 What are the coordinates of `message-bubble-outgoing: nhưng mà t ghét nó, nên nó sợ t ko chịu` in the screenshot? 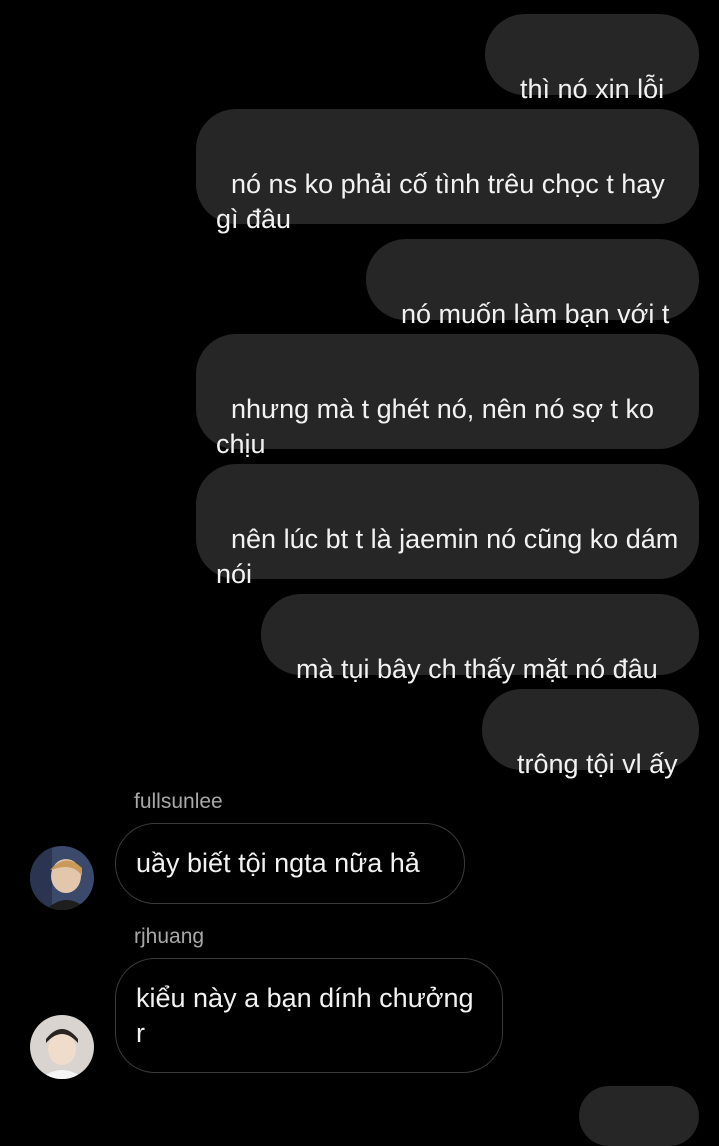 It's located at (447, 396).